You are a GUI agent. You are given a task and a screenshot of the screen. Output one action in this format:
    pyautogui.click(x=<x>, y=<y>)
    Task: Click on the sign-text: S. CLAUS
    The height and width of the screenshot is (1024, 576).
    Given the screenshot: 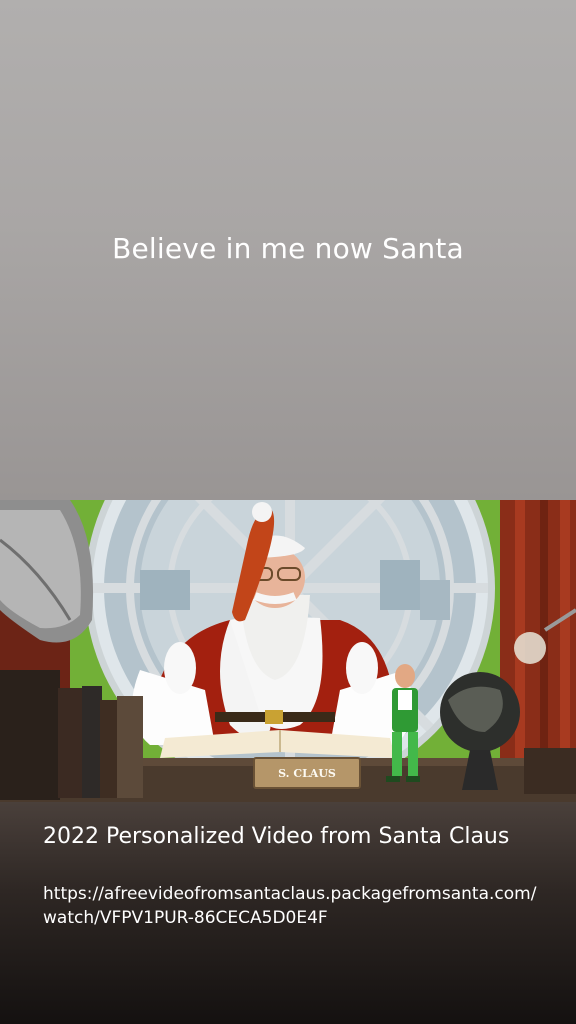 What is the action you would take?
    pyautogui.click(x=307, y=773)
    